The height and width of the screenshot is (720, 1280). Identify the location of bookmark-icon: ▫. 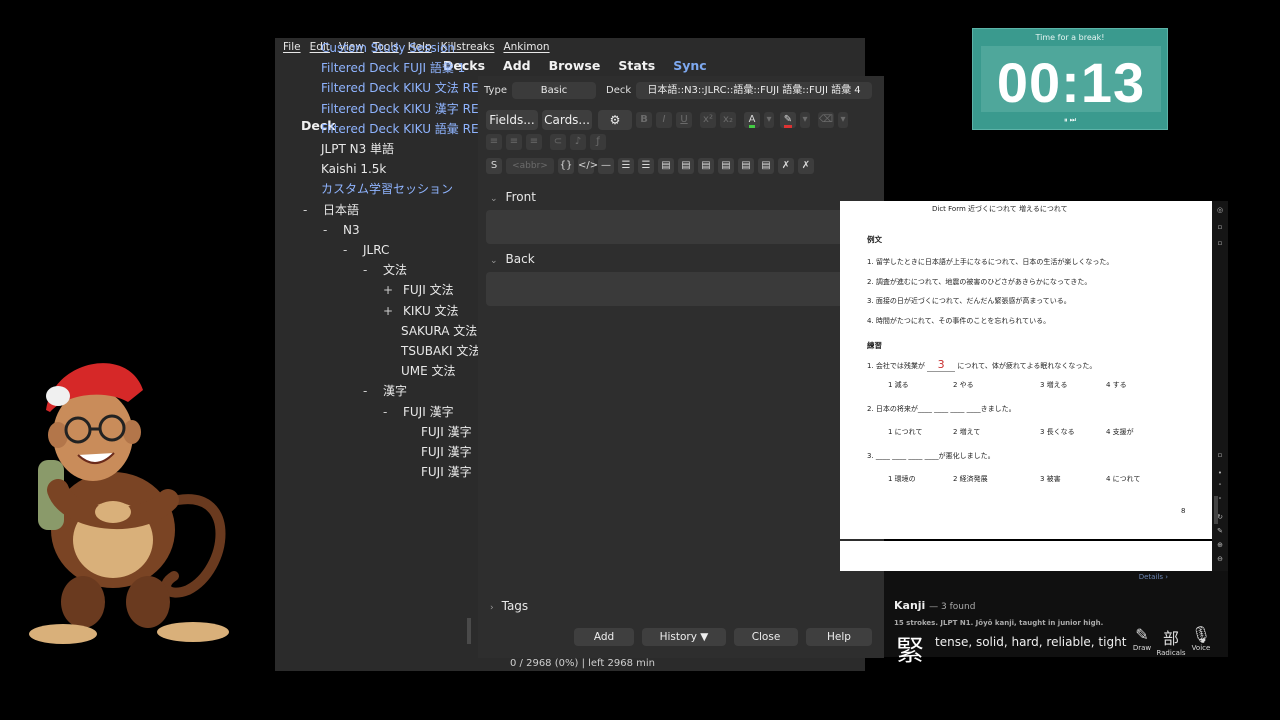
(1220, 227).